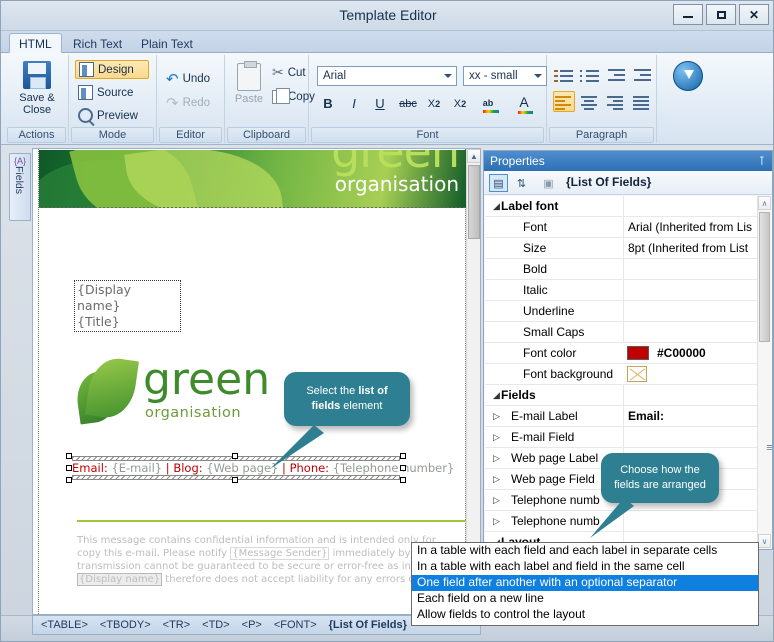  What do you see at coordinates (590, 75) in the screenshot?
I see `bulleted-list-button` at bounding box center [590, 75].